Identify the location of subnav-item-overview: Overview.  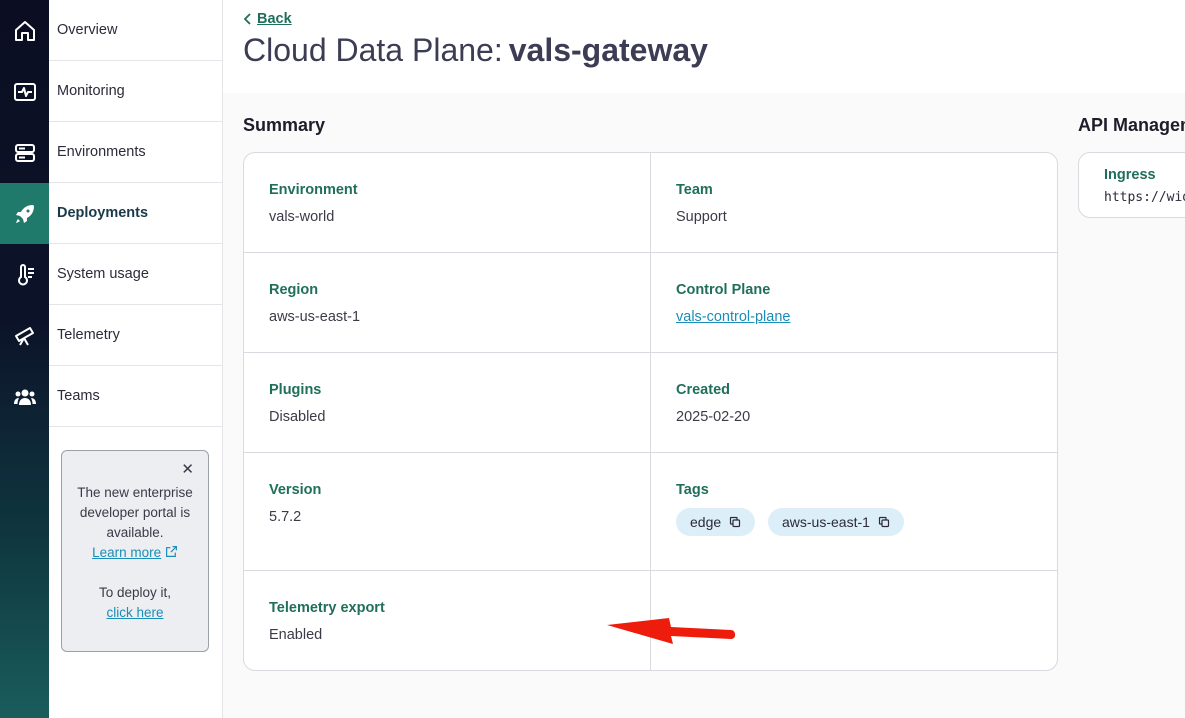
(135, 30).